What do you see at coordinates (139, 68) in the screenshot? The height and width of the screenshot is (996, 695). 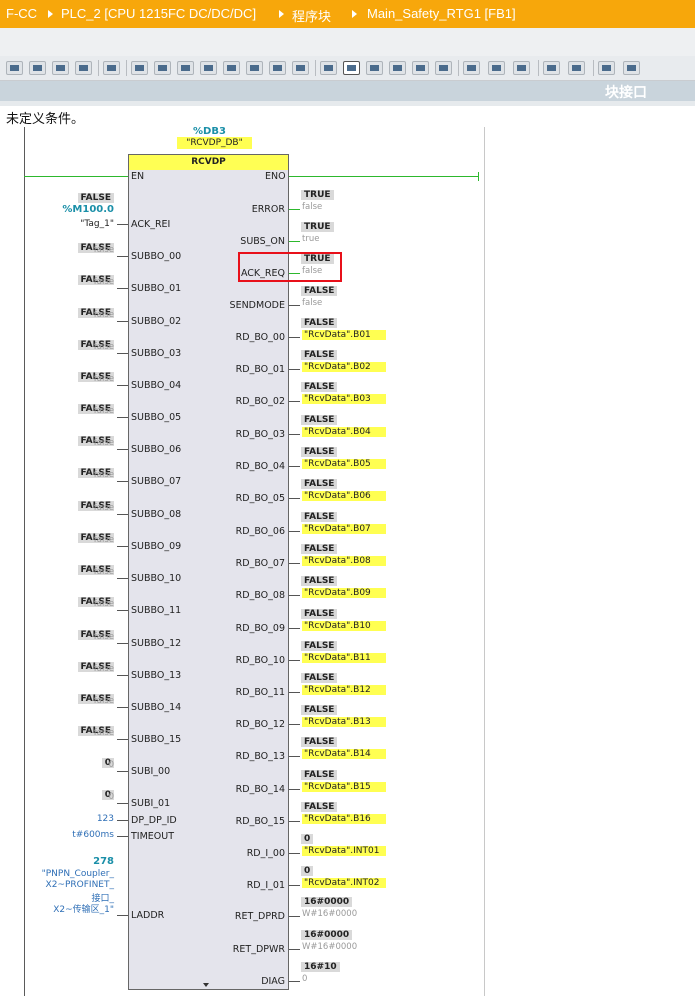 I see `align-icon` at bounding box center [139, 68].